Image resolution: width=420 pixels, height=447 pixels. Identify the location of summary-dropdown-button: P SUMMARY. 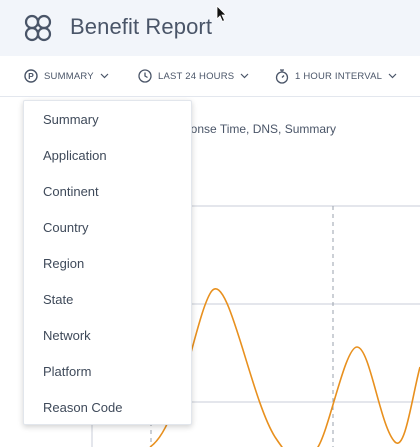
(66, 76).